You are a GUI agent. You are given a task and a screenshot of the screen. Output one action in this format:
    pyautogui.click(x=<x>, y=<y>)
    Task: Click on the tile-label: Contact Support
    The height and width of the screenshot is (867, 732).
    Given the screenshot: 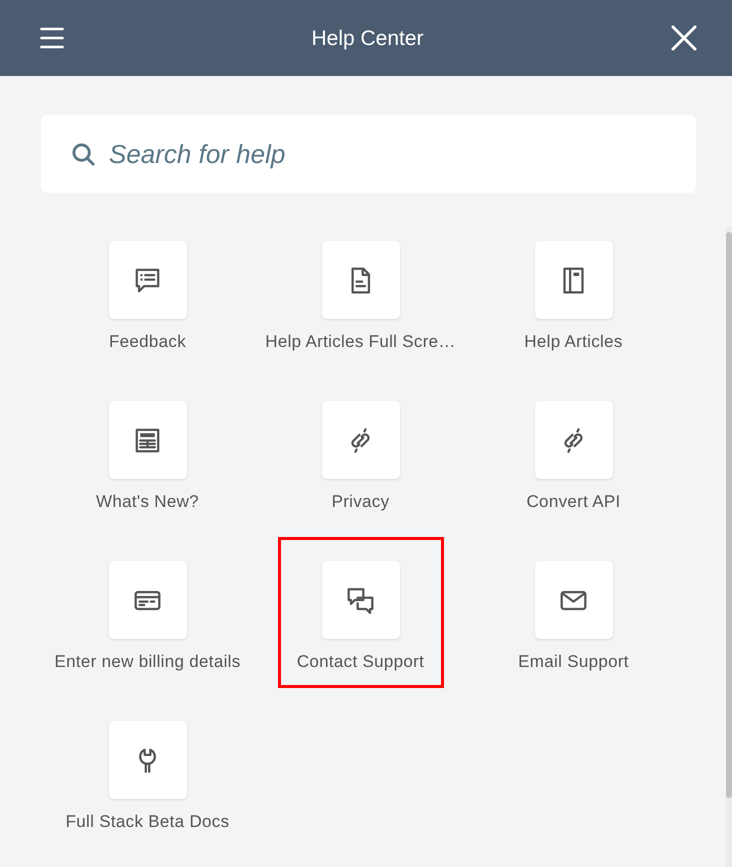 What is the action you would take?
    pyautogui.click(x=360, y=662)
    